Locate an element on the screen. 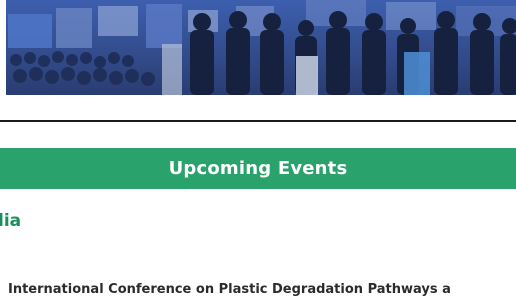  upcoming-events-title: Upcoming Events is located at coordinates (258, 168).